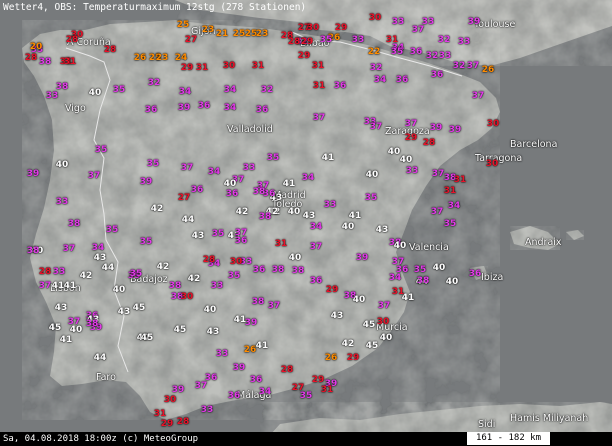 The width and height of the screenshot is (612, 446). I want to click on city-label: Barcelona, so click(534, 144).